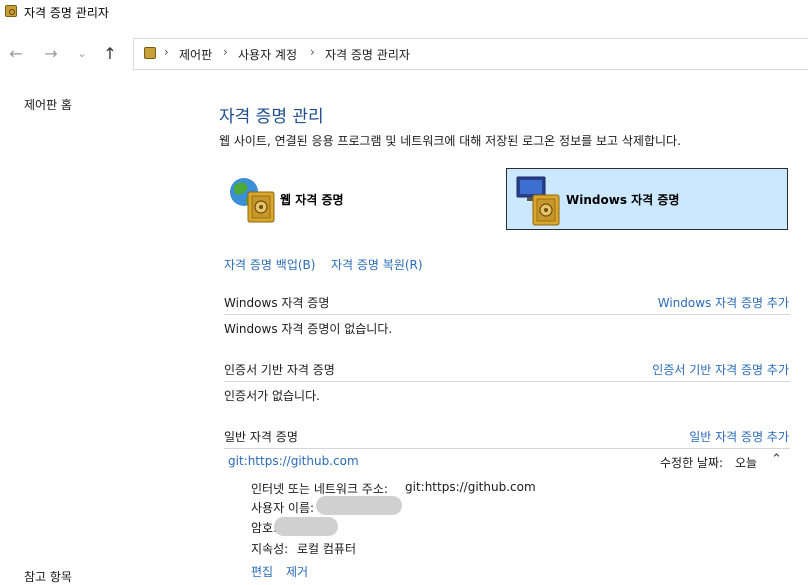 This screenshot has width=808, height=585. What do you see at coordinates (470, 487) in the screenshot?
I see `network-address-value: git:https://github.com` at bounding box center [470, 487].